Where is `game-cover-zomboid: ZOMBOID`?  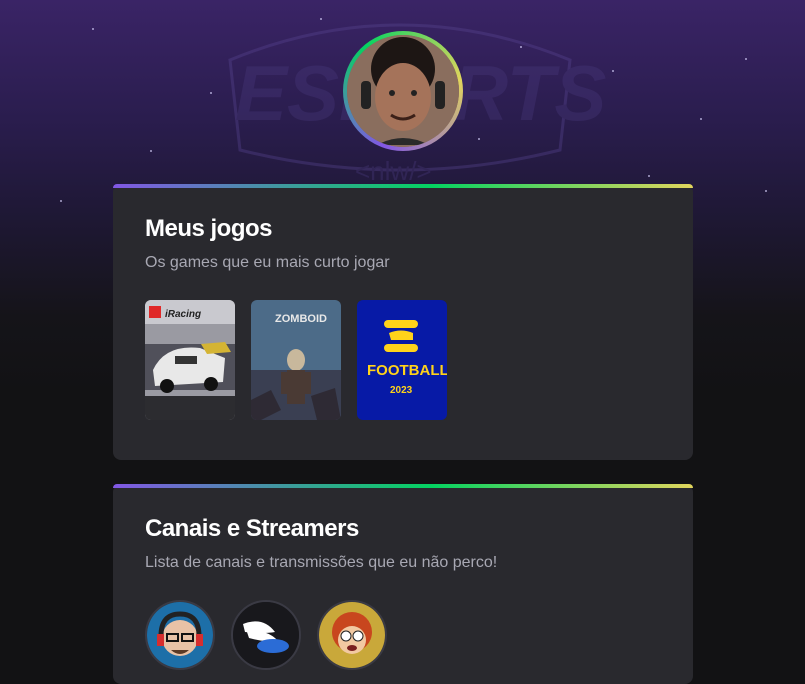
game-cover-zomboid: ZOMBOID is located at coordinates (296, 360).